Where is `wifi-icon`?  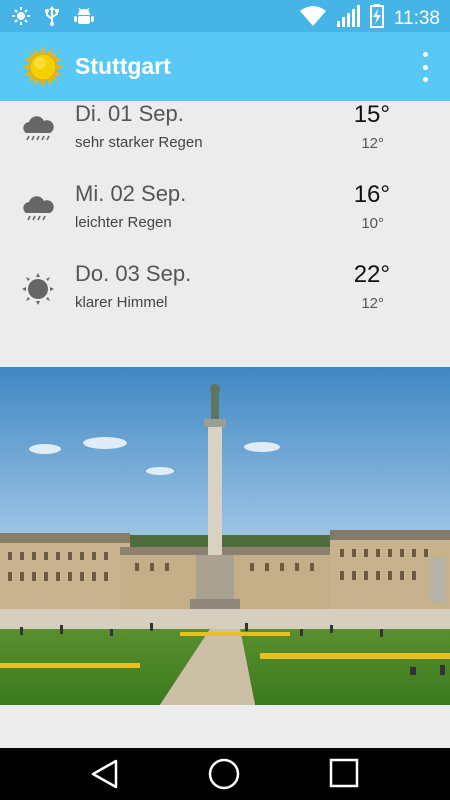
wifi-icon is located at coordinates (312, 18).